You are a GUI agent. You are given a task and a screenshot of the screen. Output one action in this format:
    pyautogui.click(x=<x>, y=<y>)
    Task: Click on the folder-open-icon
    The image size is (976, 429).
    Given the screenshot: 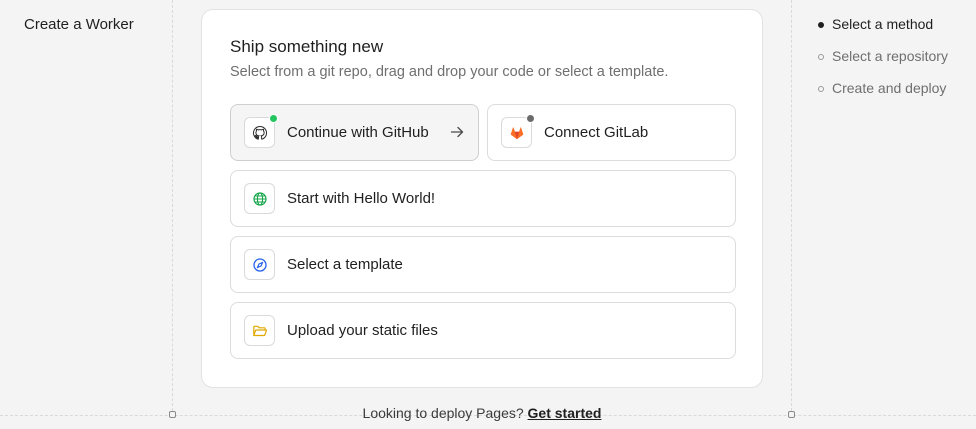 What is the action you would take?
    pyautogui.click(x=259, y=330)
    